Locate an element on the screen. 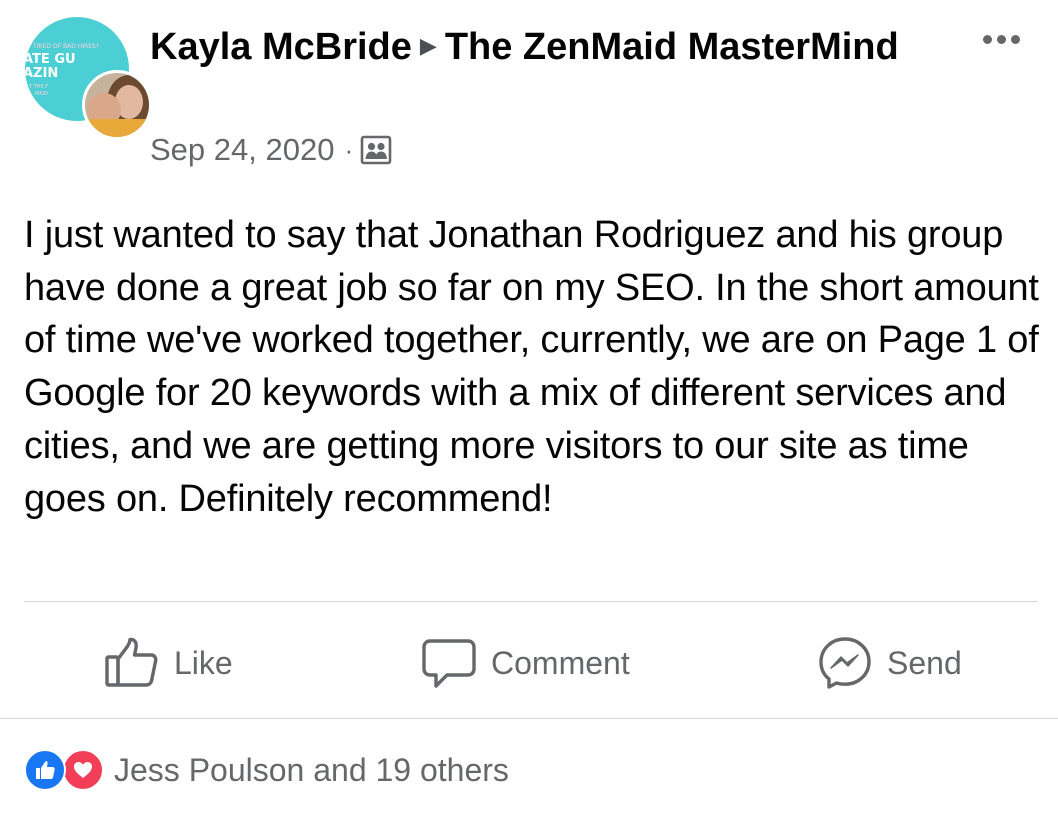 Image resolution: width=1058 pixels, height=828 pixels. author-name-link: Kayla McBride is located at coordinates (281, 47).